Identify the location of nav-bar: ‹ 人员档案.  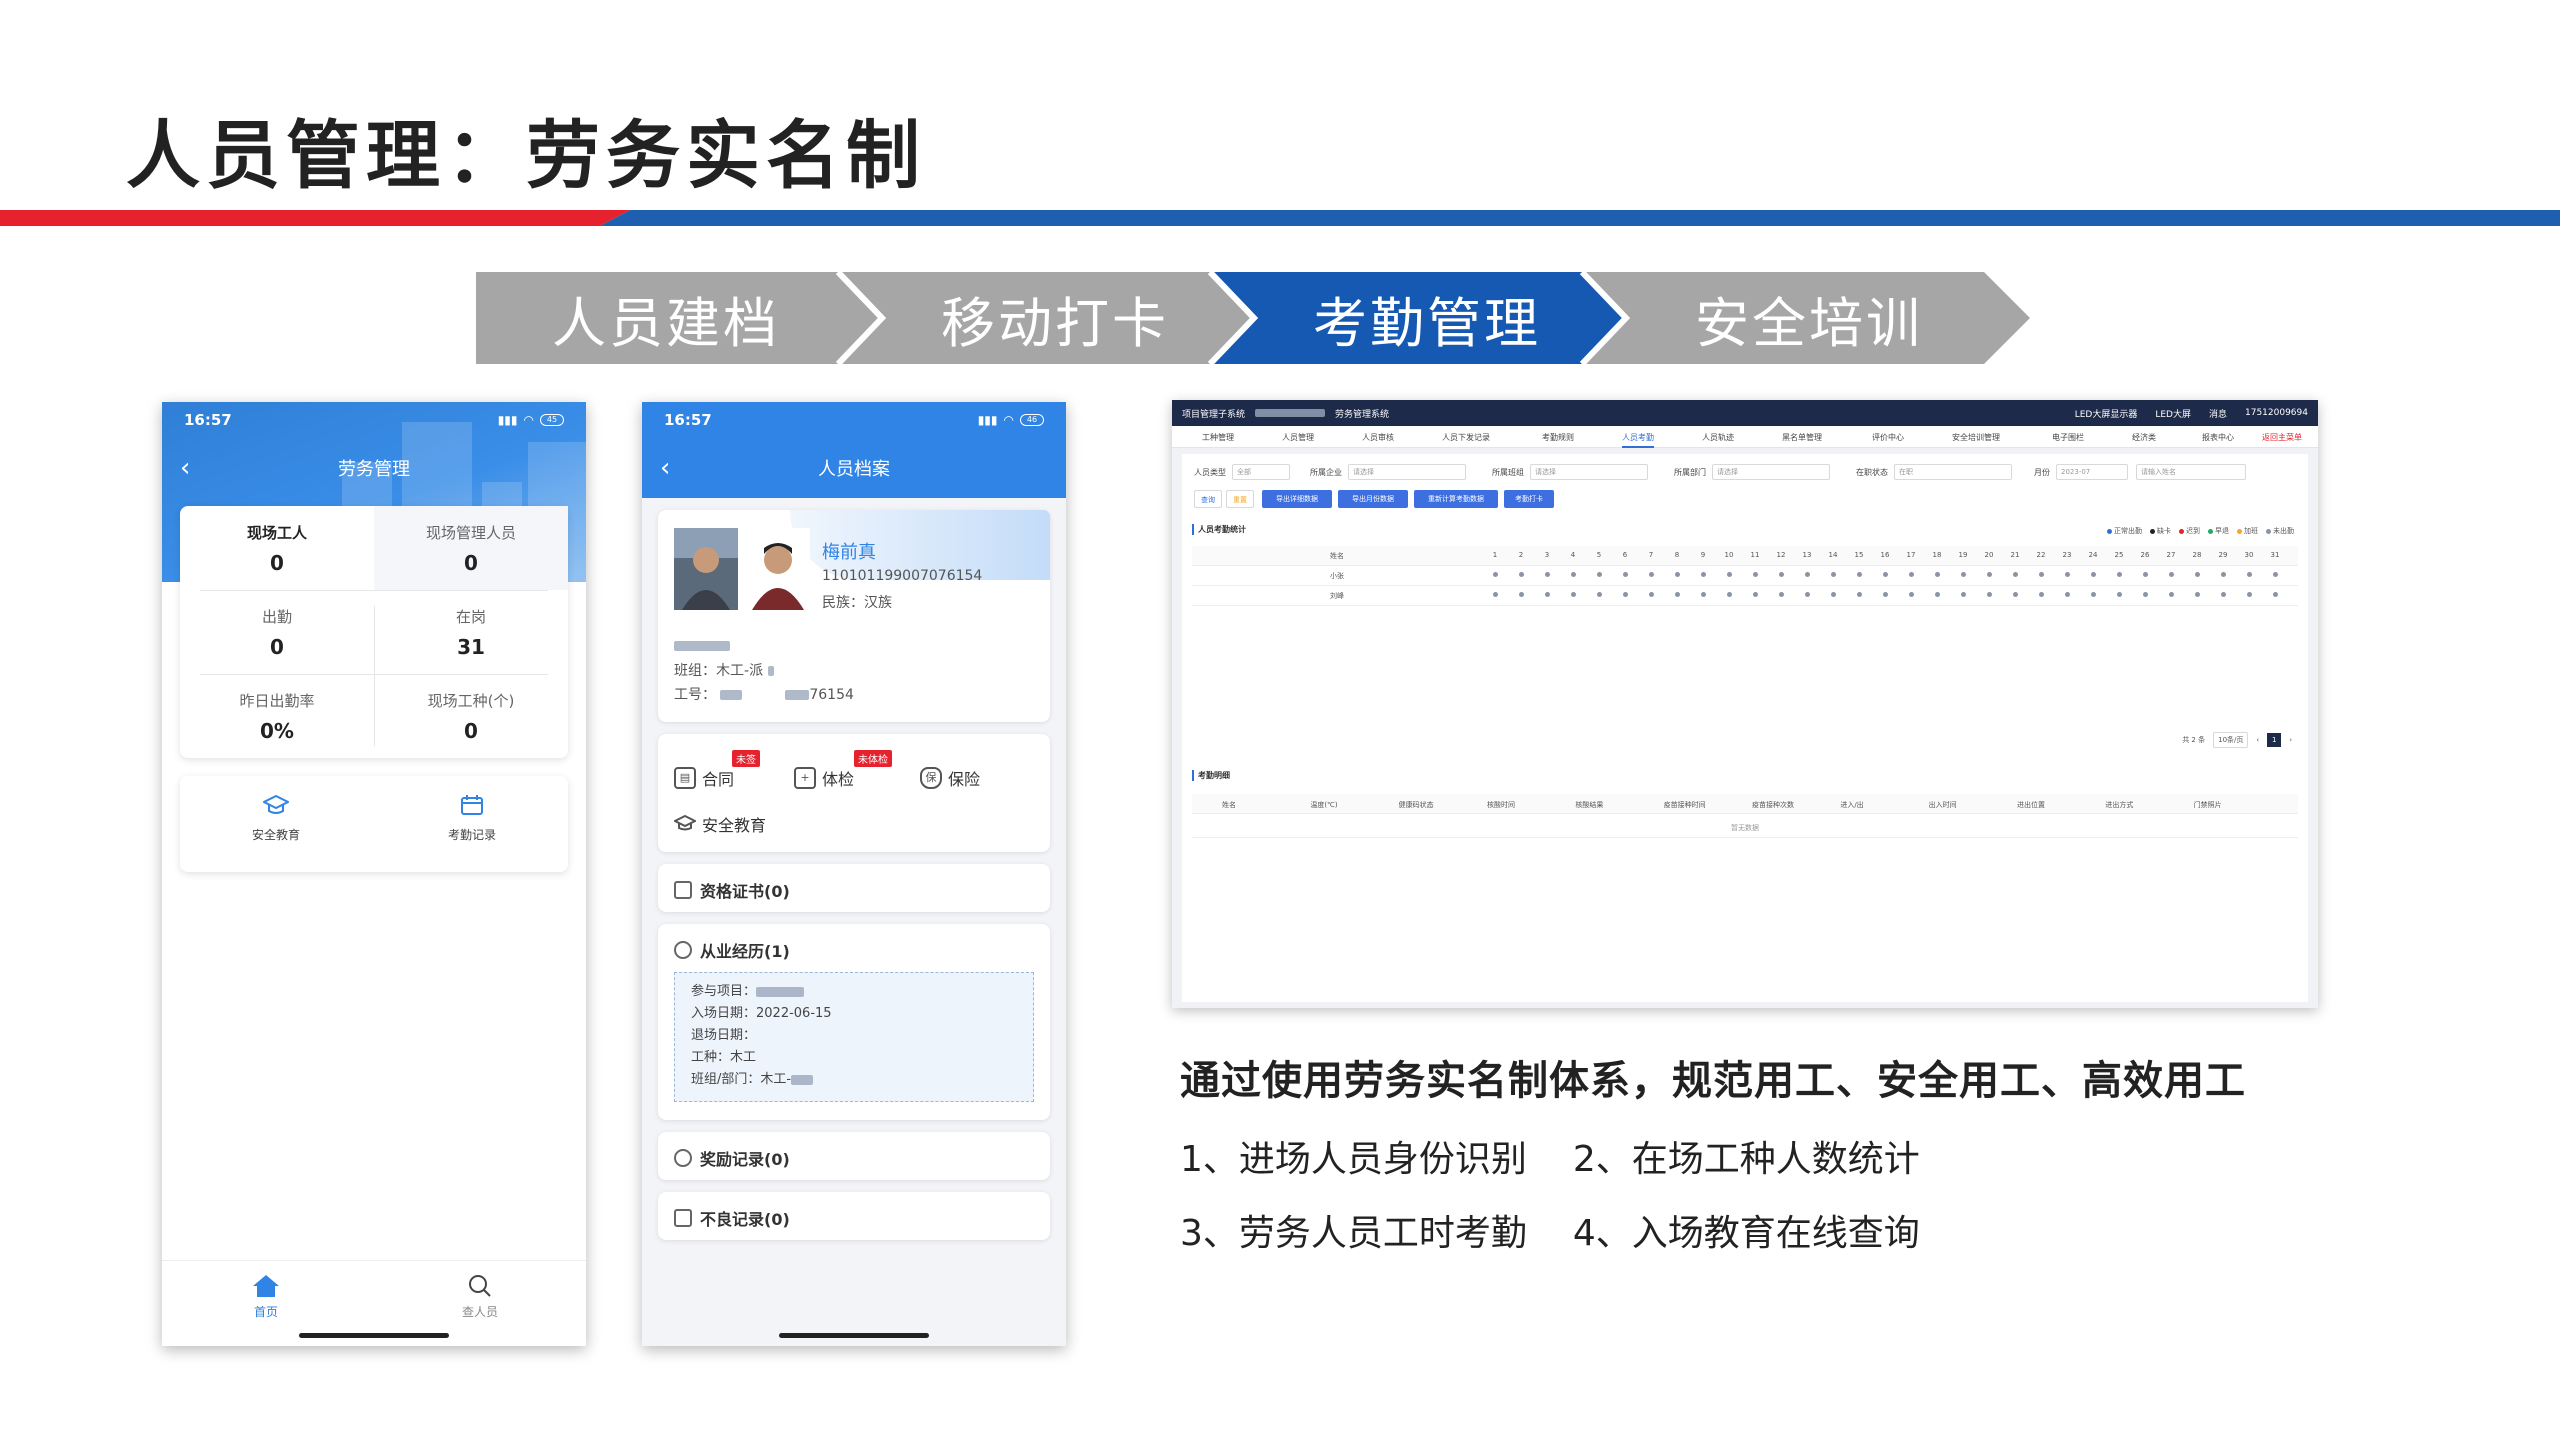
(854, 468).